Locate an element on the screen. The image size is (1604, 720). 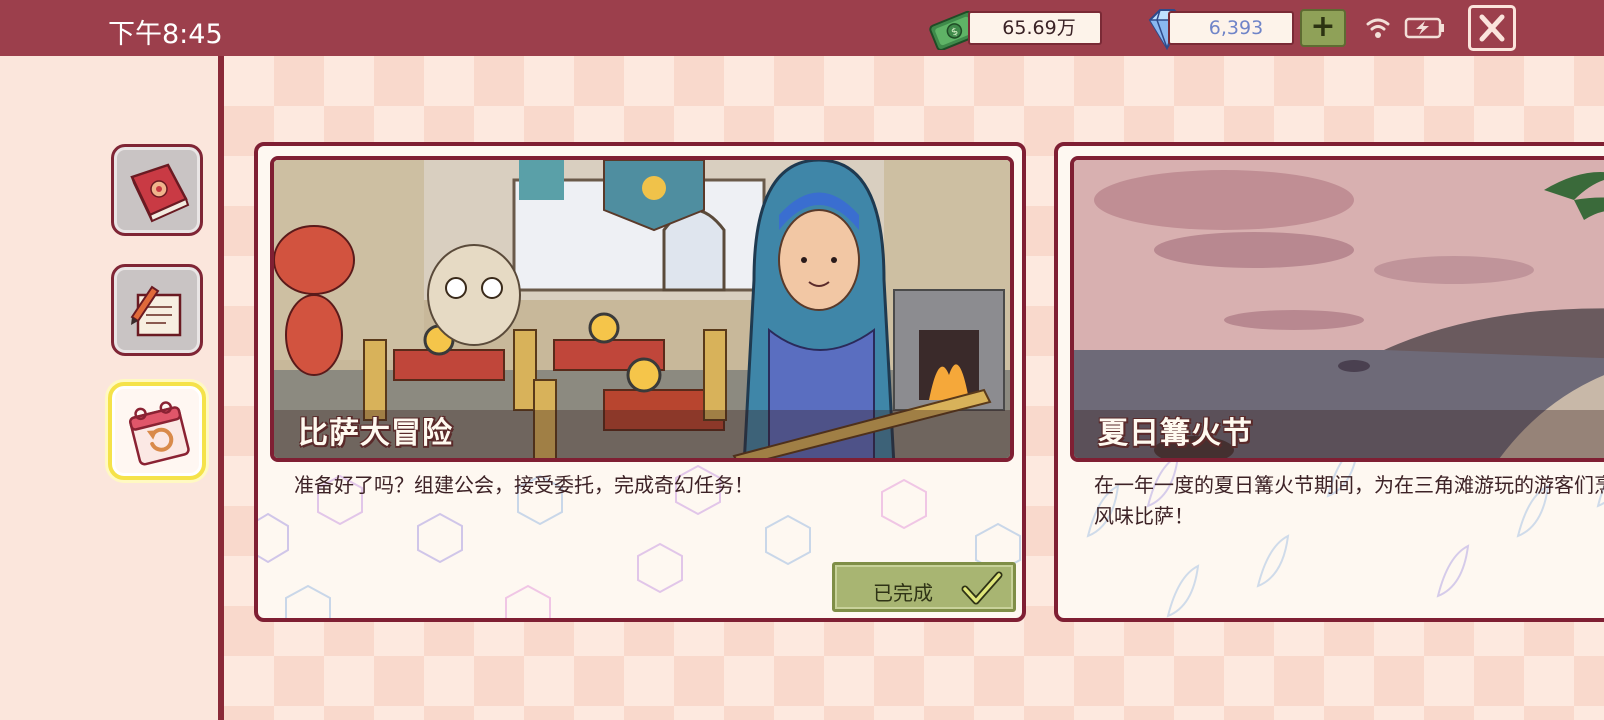
sidebar-item-past-events is located at coordinates (157, 431).